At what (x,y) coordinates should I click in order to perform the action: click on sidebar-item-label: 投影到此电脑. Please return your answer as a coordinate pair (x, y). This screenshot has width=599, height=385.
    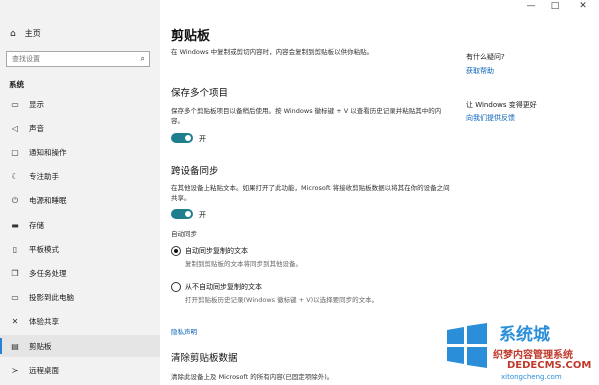
    Looking at the image, I should click on (51, 298).